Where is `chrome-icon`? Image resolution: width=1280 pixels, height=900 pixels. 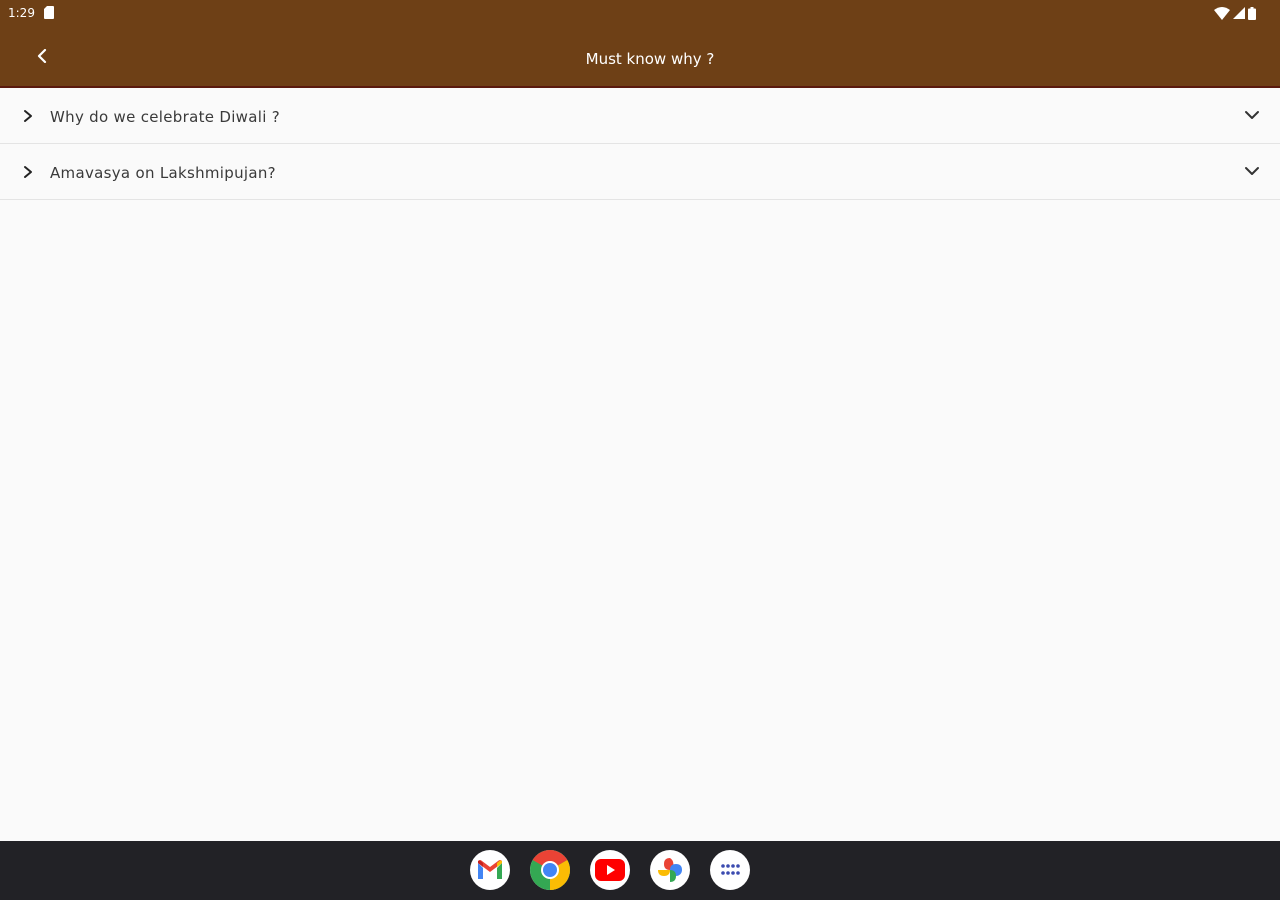 chrome-icon is located at coordinates (550, 870).